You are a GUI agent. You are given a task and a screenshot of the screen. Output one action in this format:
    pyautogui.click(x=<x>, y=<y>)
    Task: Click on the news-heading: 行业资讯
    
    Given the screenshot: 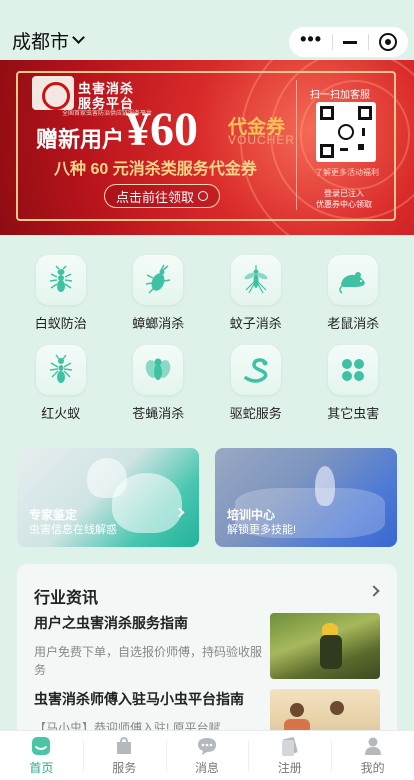 What is the action you would take?
    pyautogui.click(x=66, y=598)
    